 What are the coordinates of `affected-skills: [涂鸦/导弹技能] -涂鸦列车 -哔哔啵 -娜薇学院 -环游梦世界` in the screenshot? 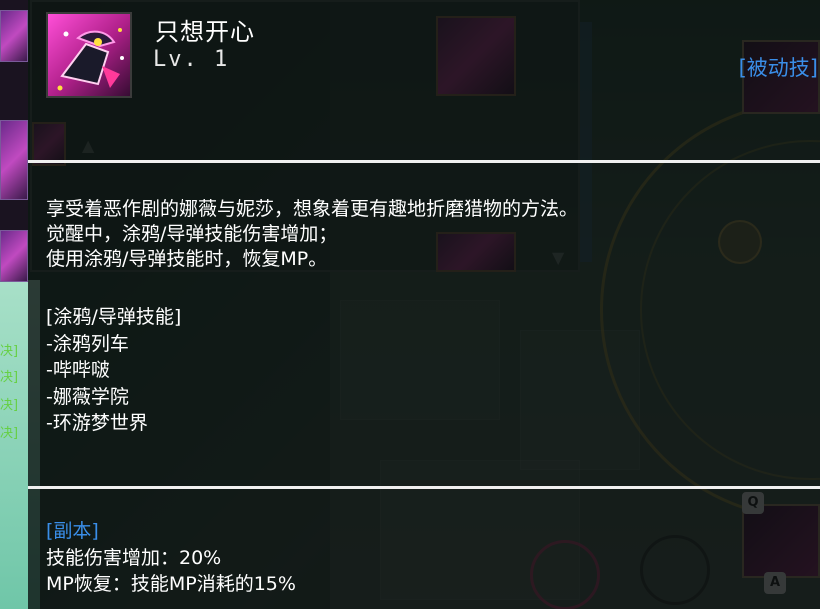 It's located at (113, 370).